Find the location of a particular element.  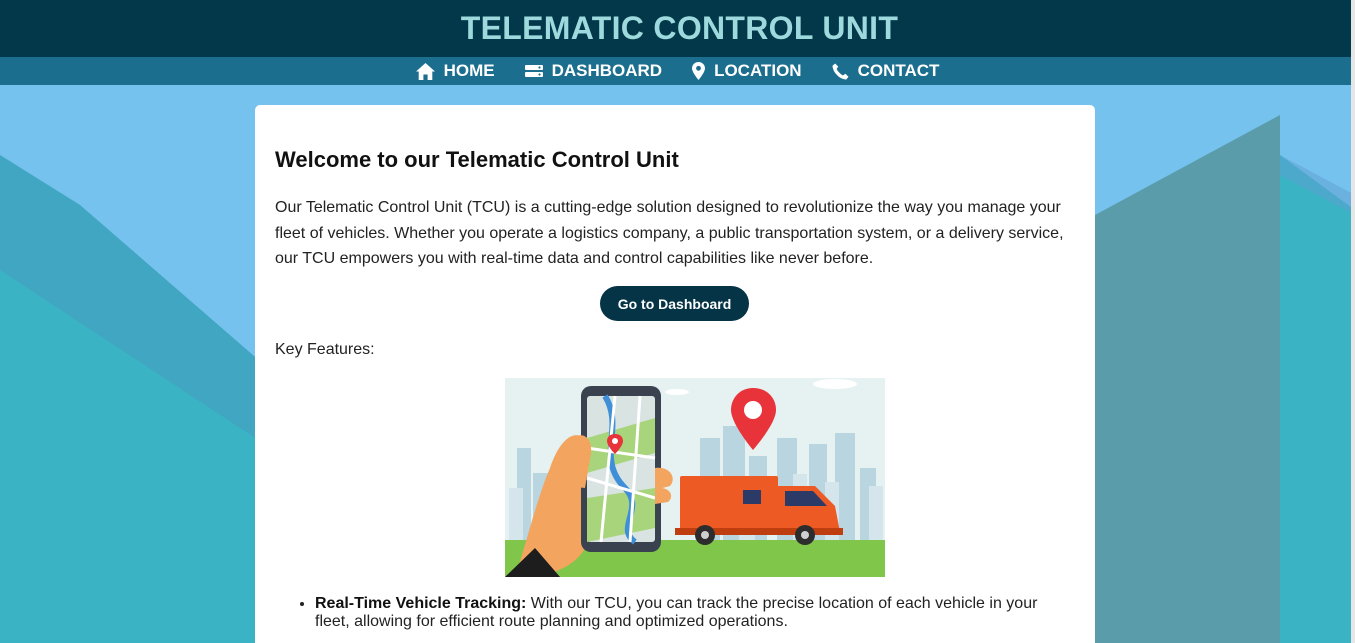

home-icon is located at coordinates (425, 71).